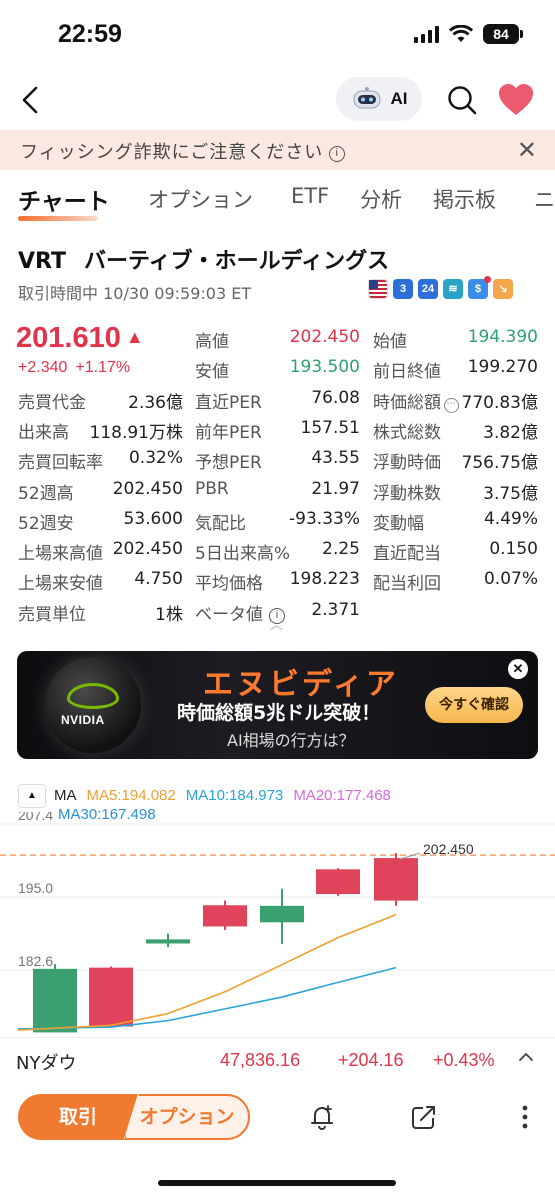 This screenshot has height=1200, width=555. I want to click on home-indicator, so click(277, 1183).